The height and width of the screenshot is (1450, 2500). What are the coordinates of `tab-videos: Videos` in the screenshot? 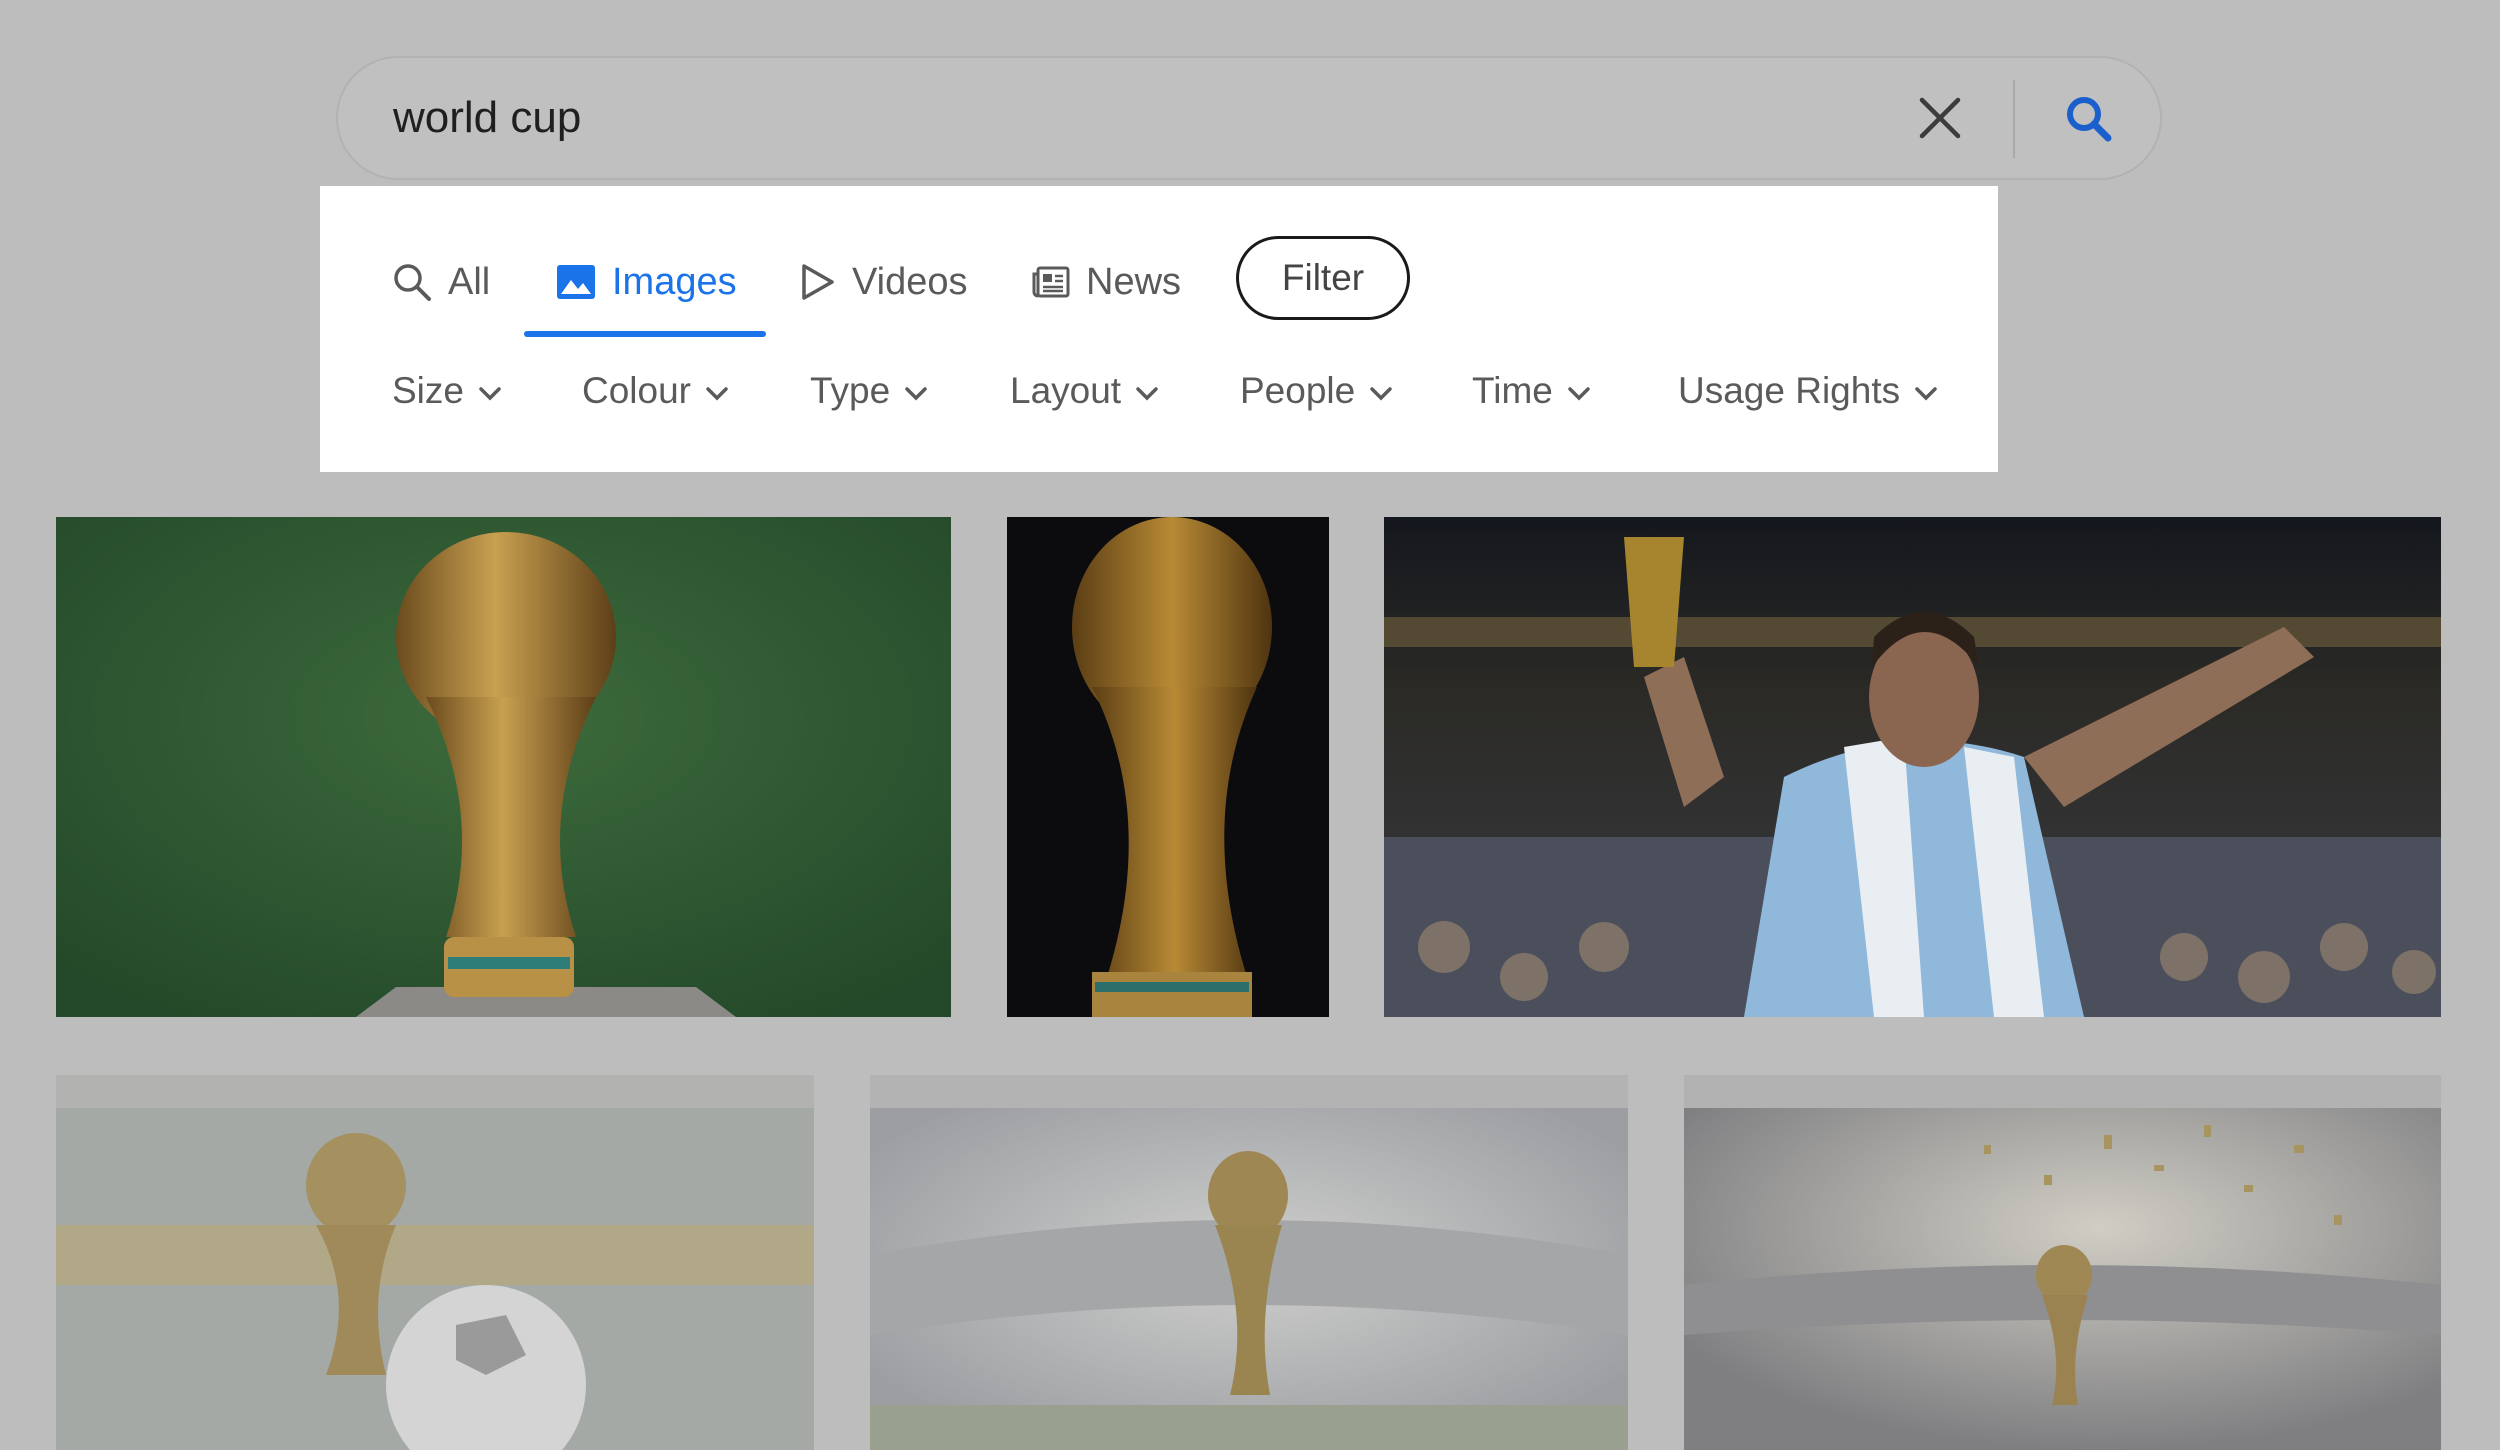 It's located at (884, 282).